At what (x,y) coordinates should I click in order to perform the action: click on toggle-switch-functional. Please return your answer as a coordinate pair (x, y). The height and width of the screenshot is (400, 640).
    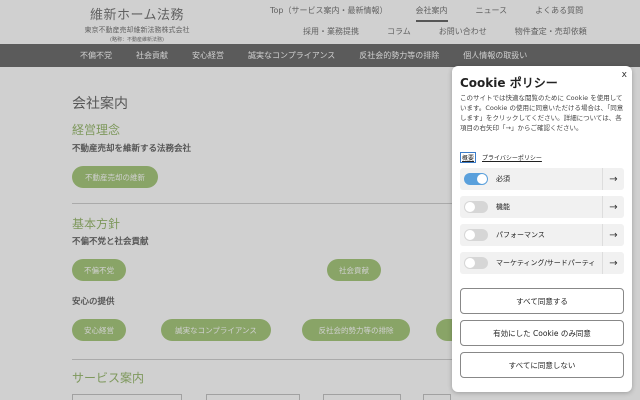
    Looking at the image, I should click on (476, 207).